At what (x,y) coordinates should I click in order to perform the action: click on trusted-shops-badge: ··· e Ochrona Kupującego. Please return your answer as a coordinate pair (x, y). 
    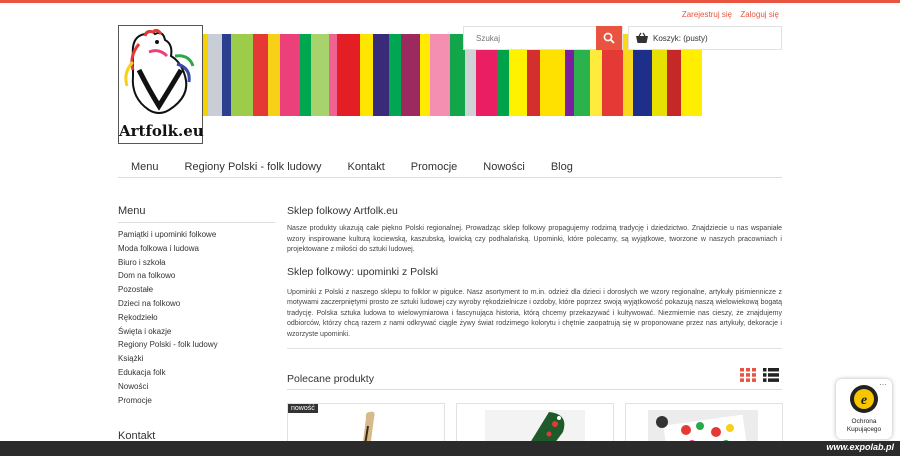
    Looking at the image, I should click on (864, 409).